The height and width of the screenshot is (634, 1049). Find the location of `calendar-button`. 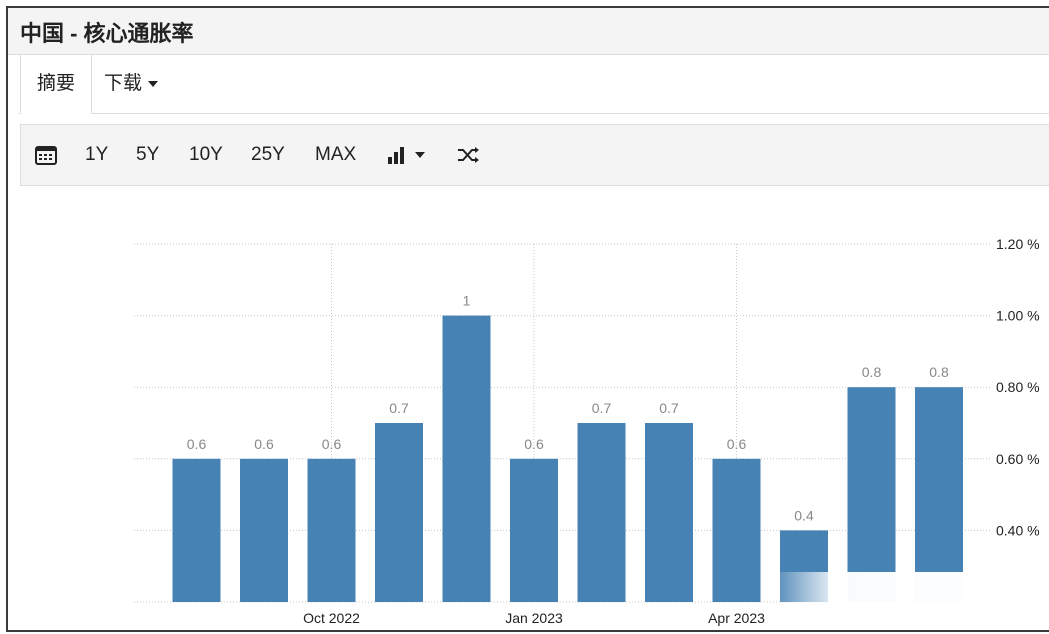

calendar-button is located at coordinates (46, 155).